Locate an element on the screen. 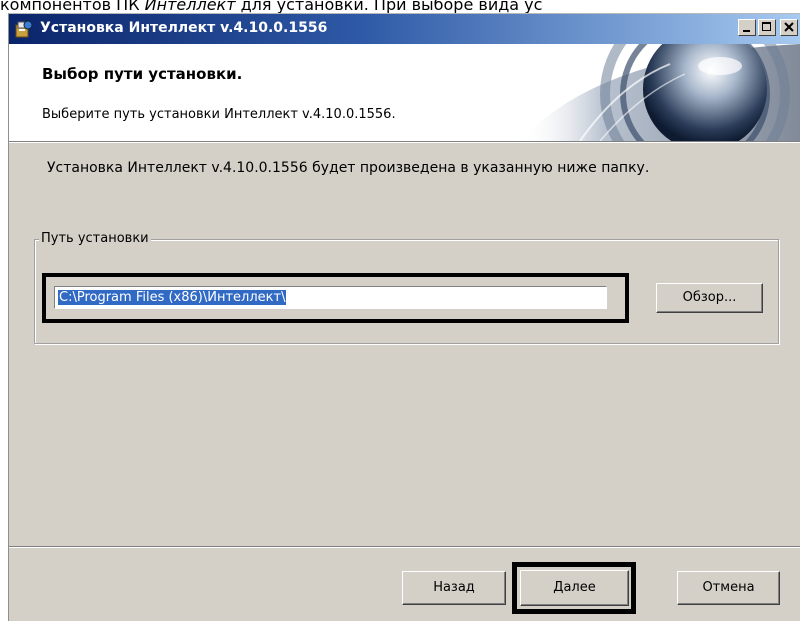  document-text-prefix: компонентов ПК is located at coordinates (72, 7).